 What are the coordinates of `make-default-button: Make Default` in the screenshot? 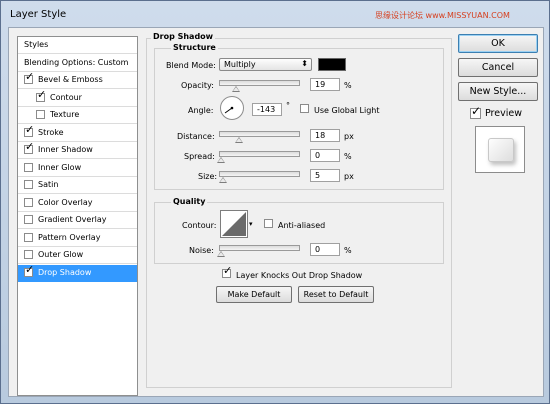 It's located at (254, 294).